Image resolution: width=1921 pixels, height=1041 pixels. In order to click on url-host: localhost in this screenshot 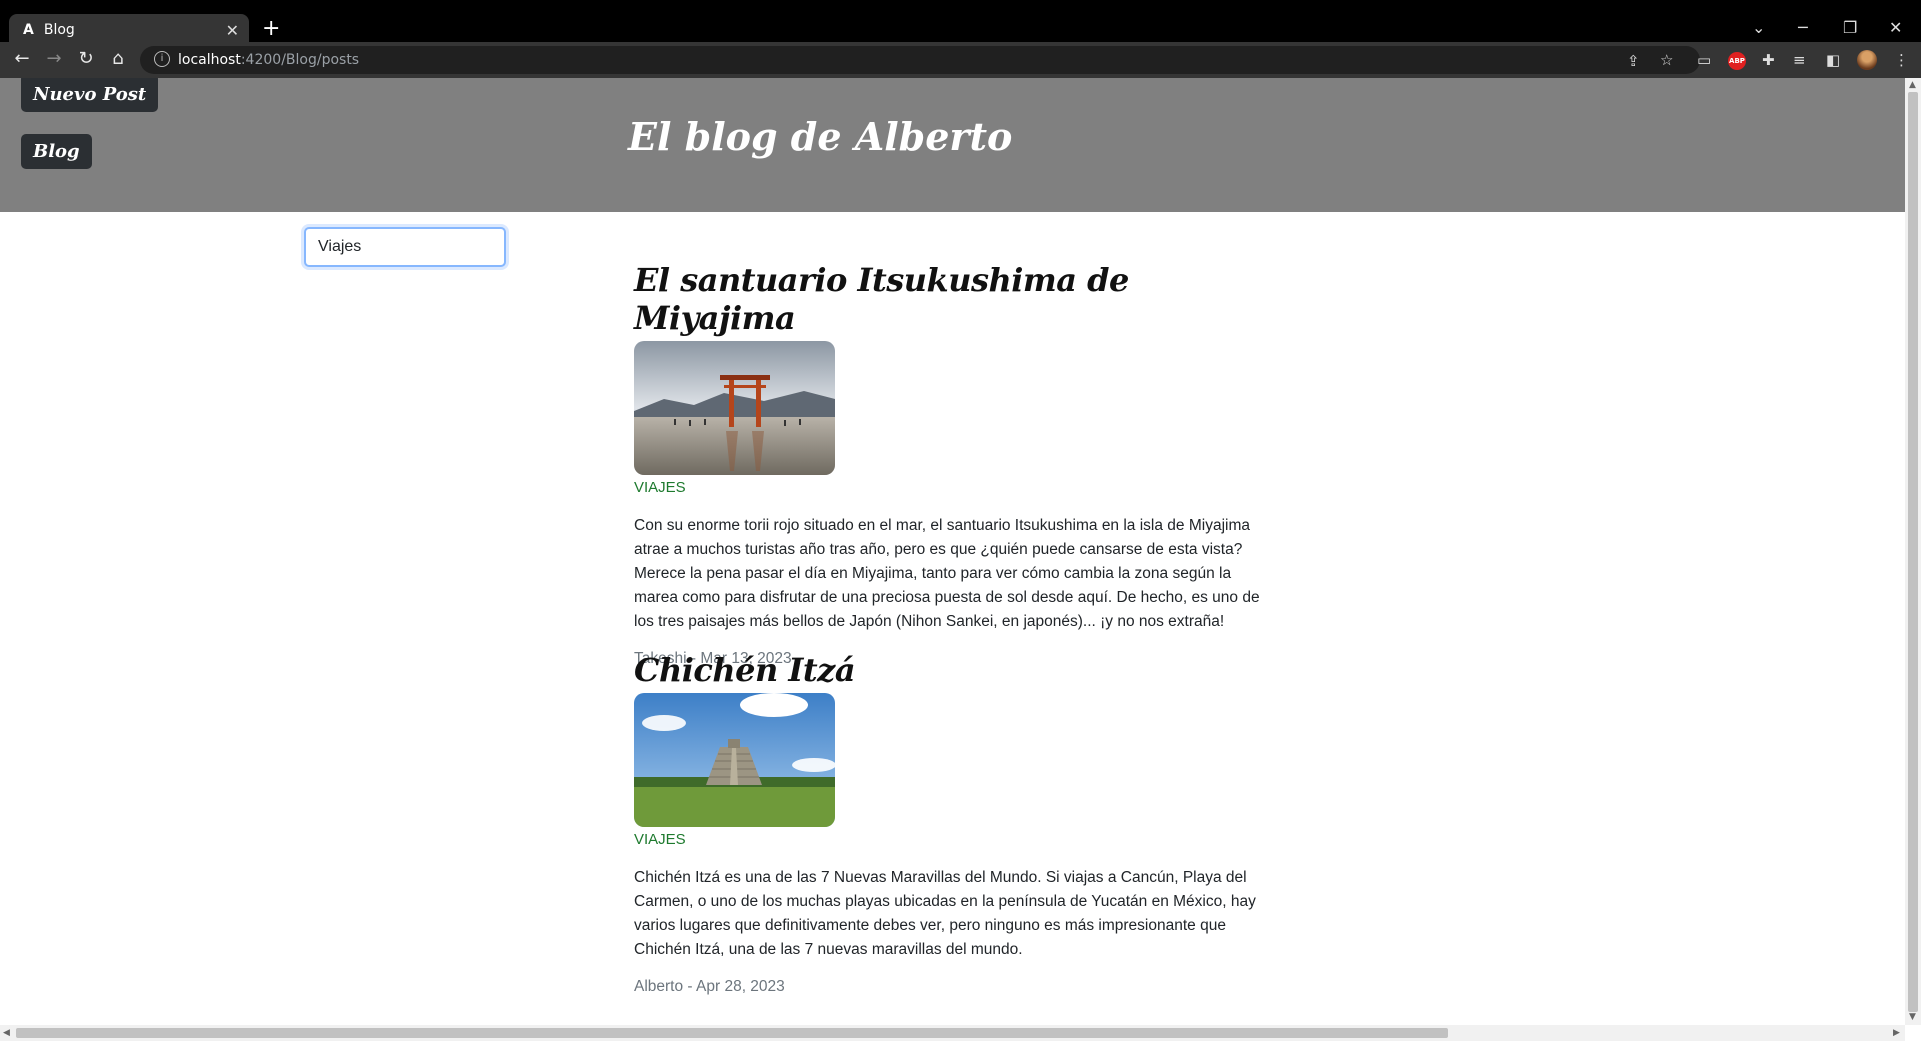, I will do `click(209, 60)`.